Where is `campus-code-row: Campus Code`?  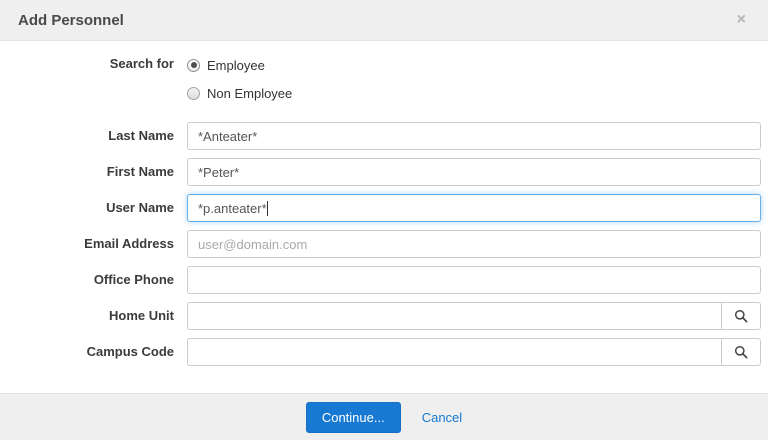
campus-code-row: Campus Code is located at coordinates (380, 352).